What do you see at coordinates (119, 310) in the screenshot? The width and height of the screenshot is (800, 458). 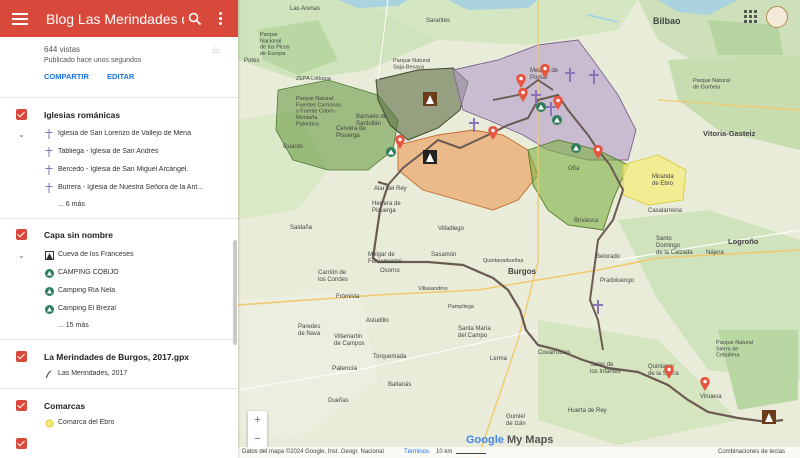 I see `list-item: Camping El Brezal` at bounding box center [119, 310].